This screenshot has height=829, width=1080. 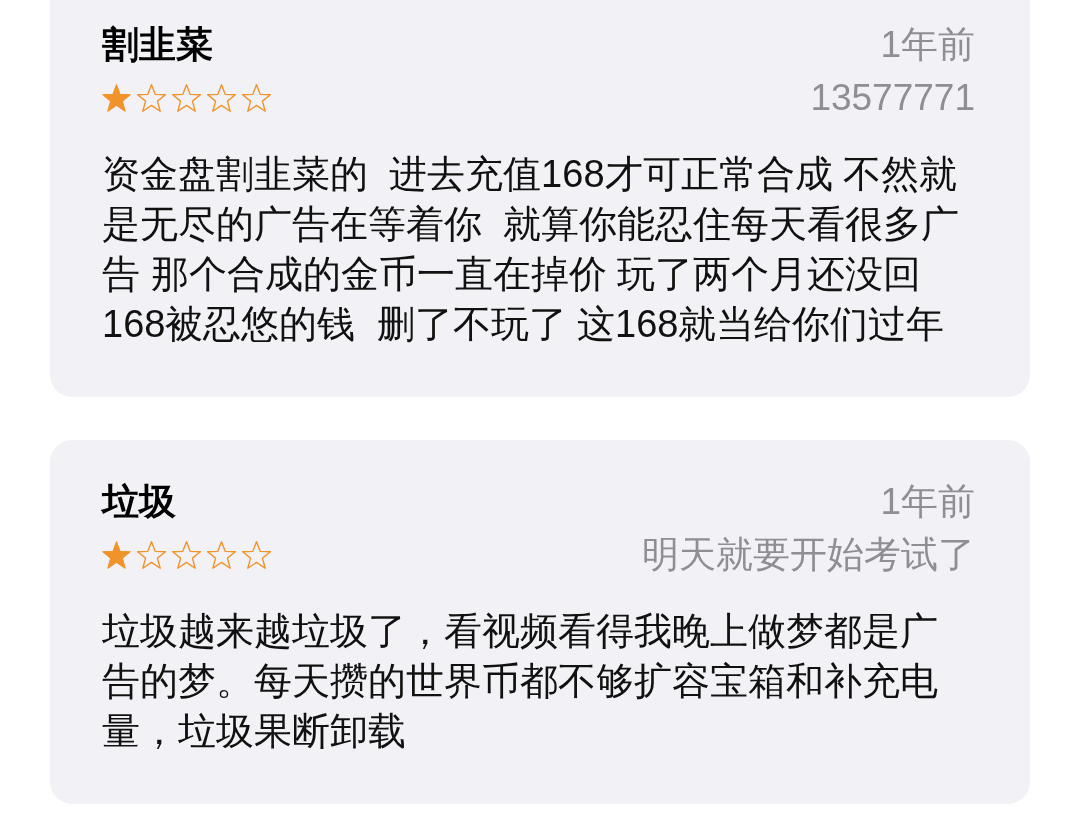 What do you see at coordinates (139, 502) in the screenshot?
I see `review-title: 垃圾` at bounding box center [139, 502].